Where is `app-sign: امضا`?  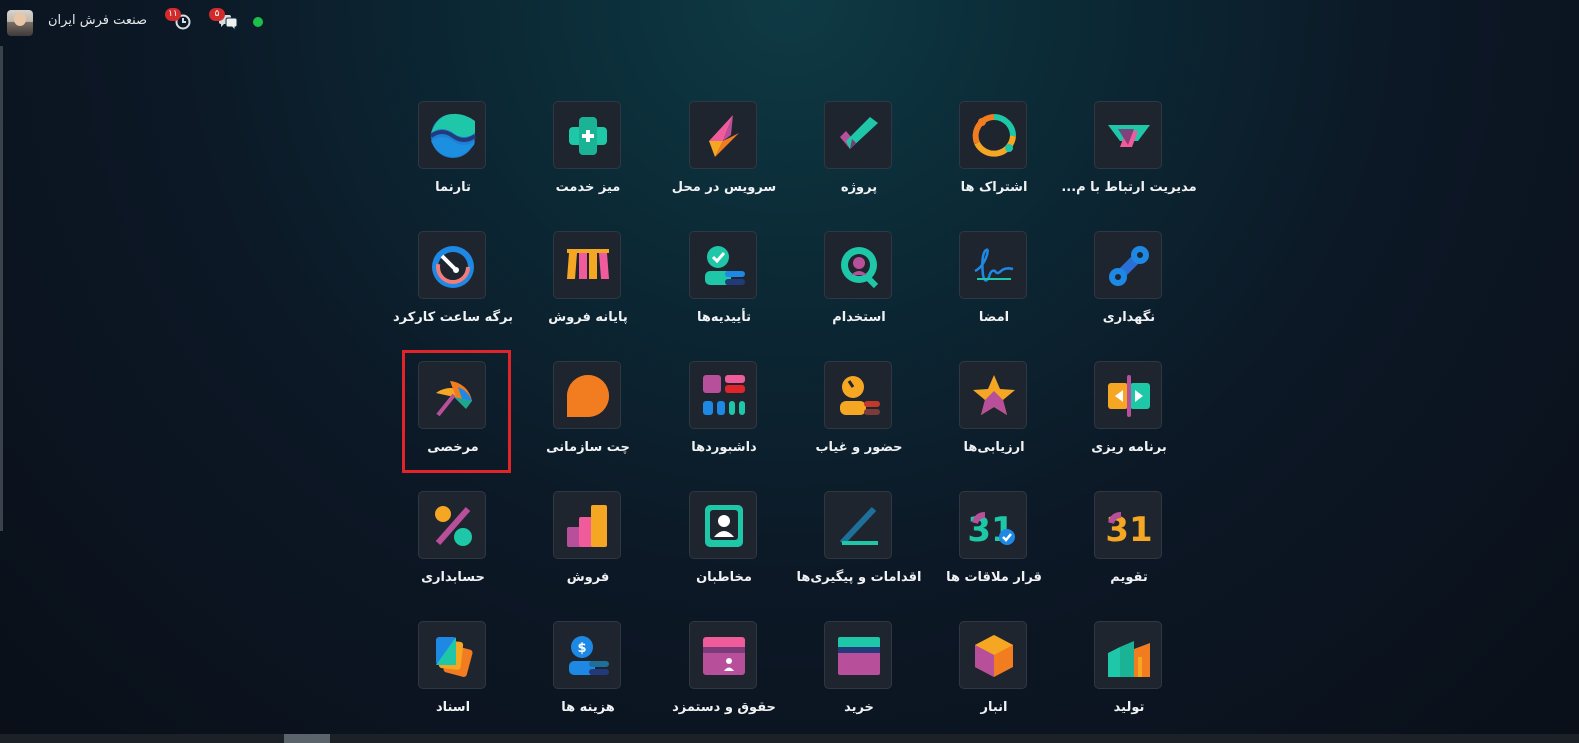
app-sign: امضا is located at coordinates (994, 286).